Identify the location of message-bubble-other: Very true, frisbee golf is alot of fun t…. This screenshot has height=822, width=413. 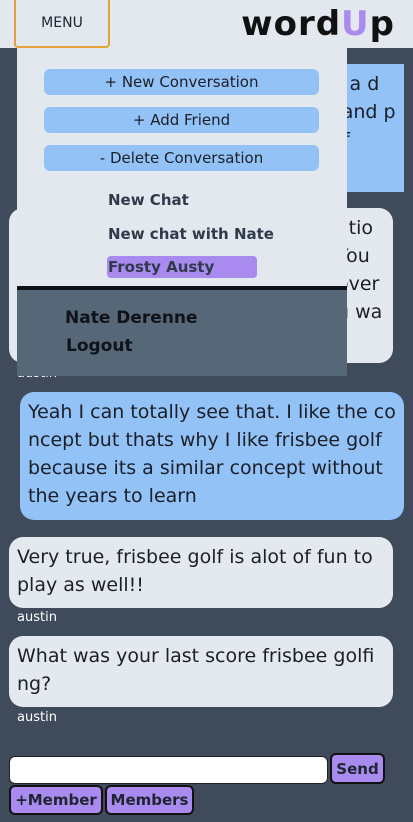
(201, 572).